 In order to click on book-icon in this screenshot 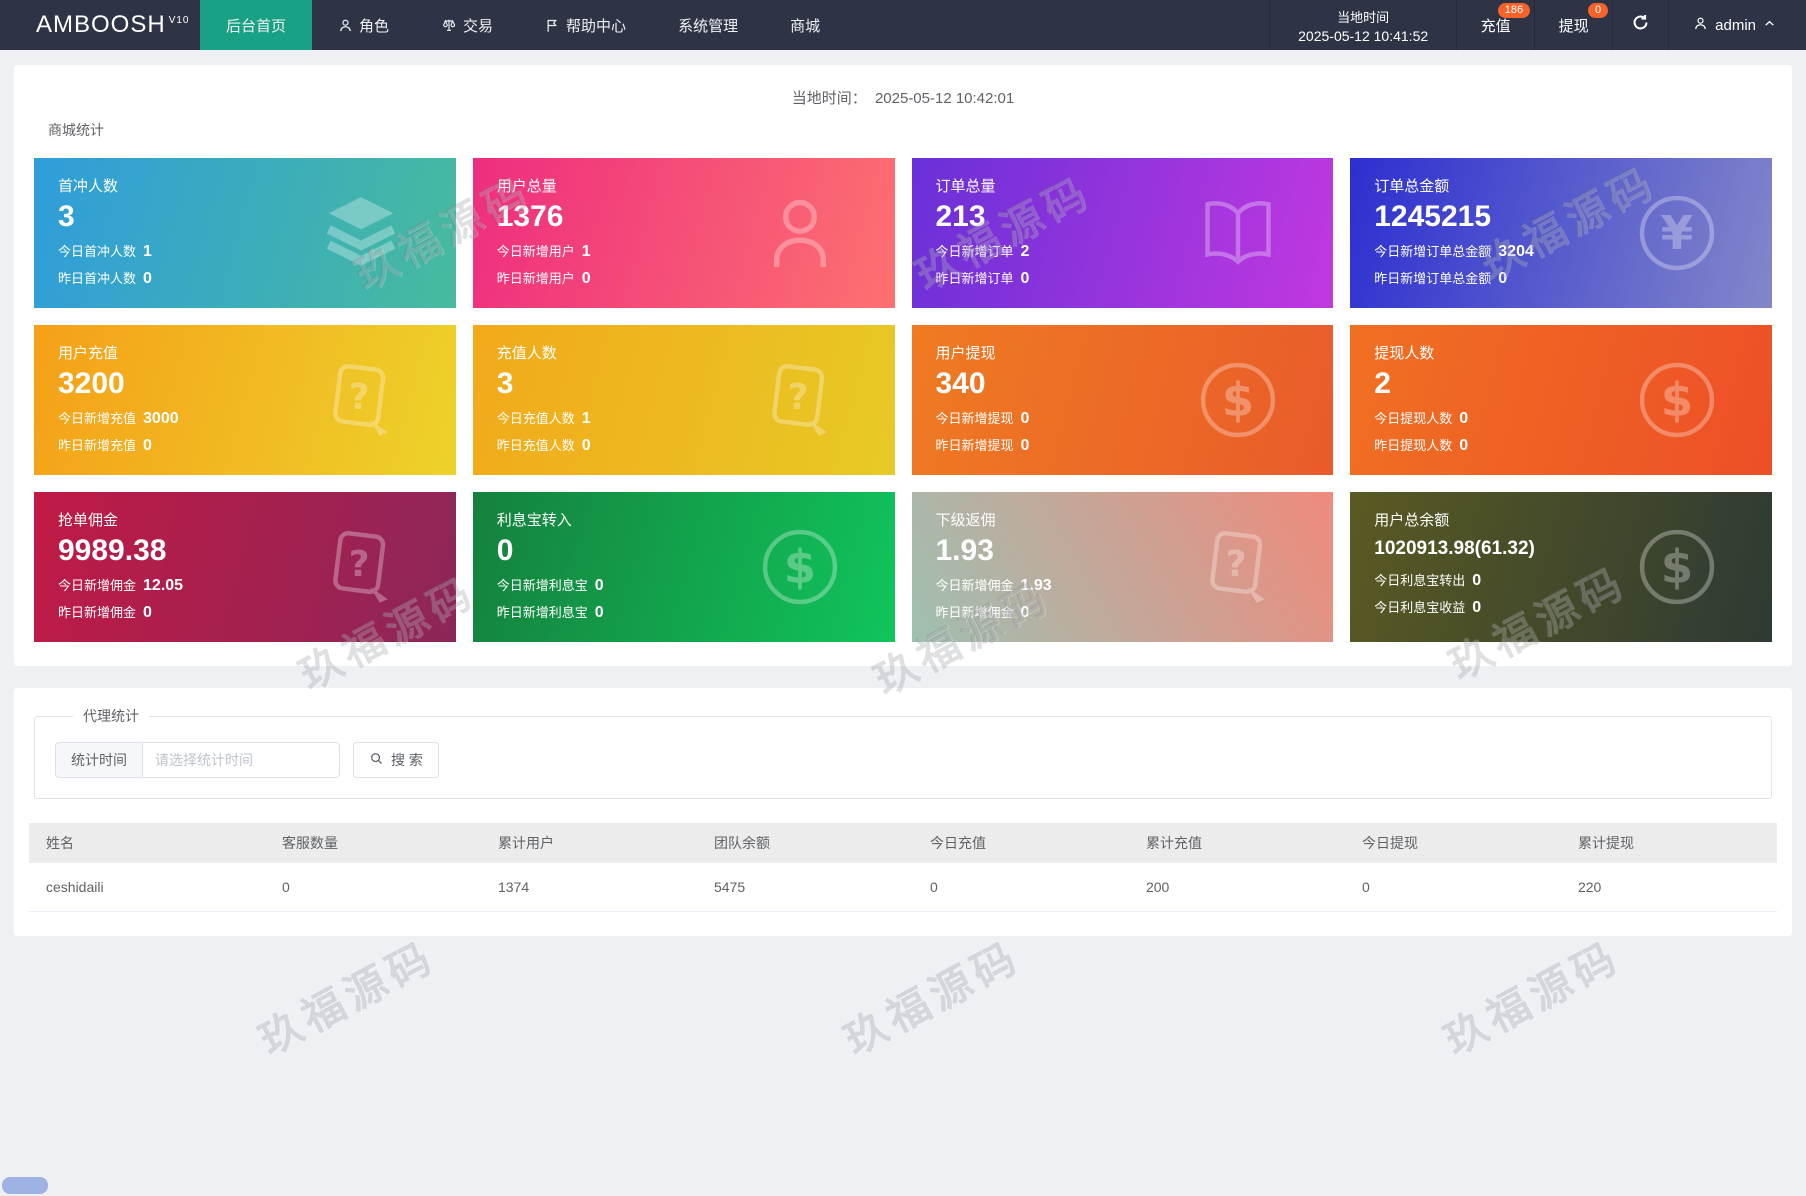, I will do `click(1238, 233)`.